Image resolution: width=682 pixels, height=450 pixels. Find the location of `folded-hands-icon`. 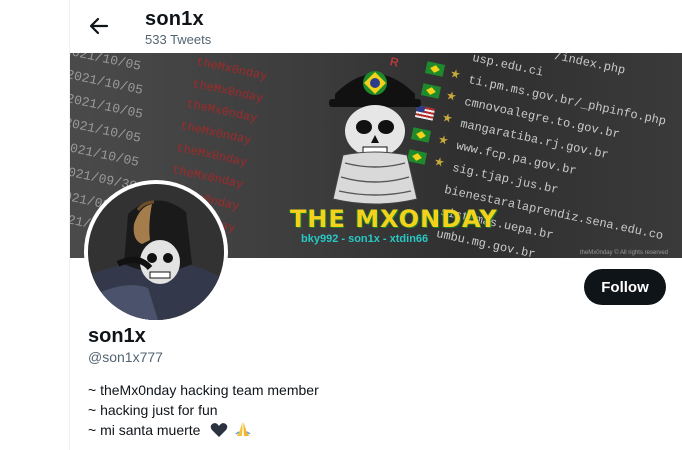

folded-hands-icon is located at coordinates (243, 429).